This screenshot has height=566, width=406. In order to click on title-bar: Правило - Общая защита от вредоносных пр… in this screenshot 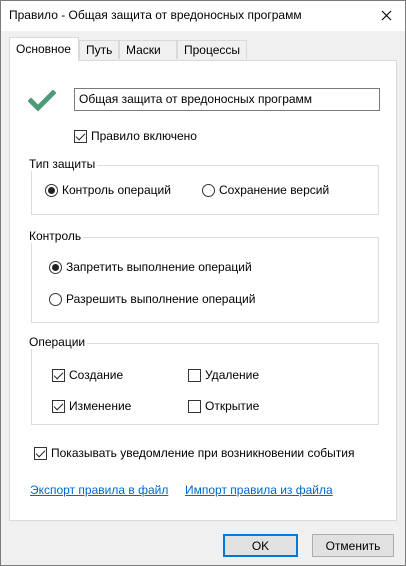, I will do `click(203, 16)`.